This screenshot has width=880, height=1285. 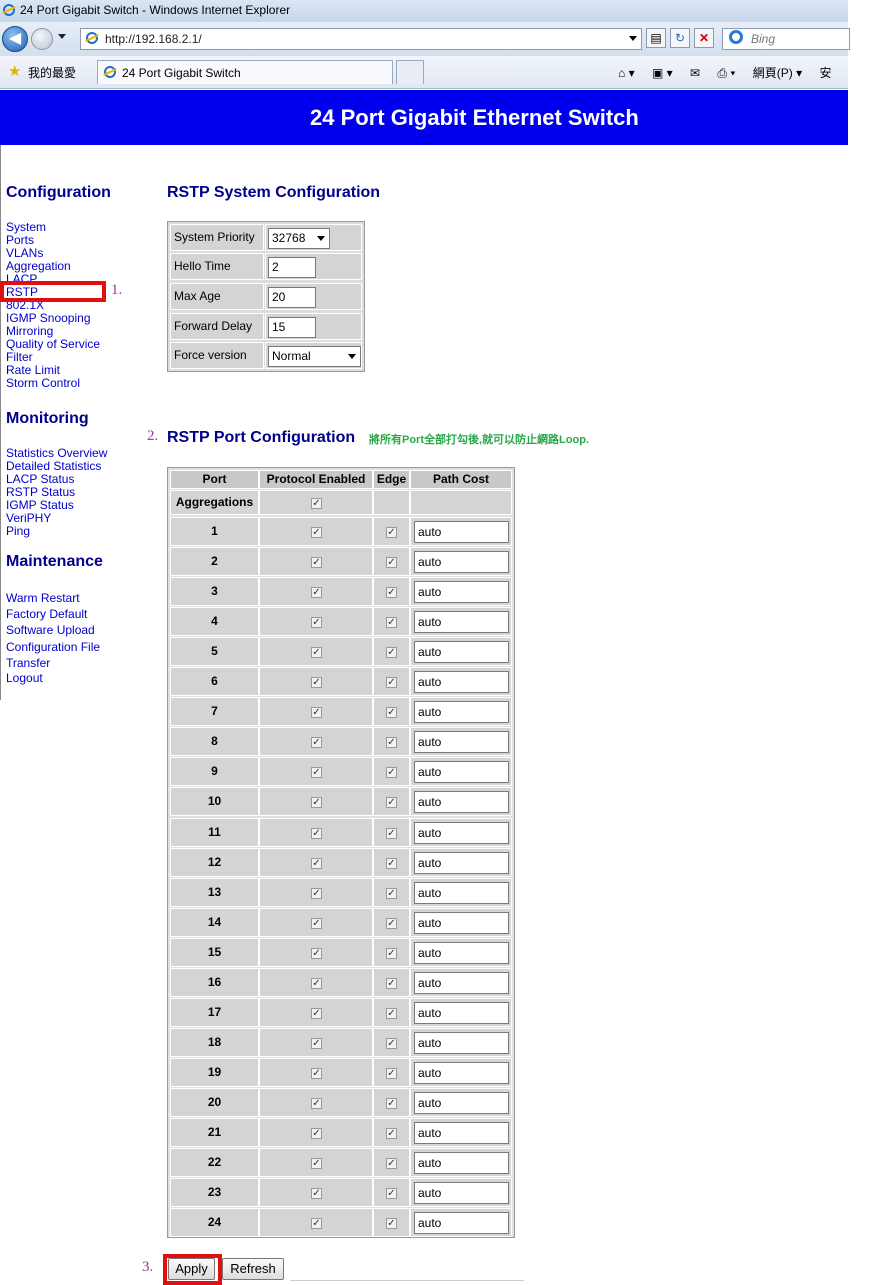 I want to click on force-version-select: Normal, so click(x=314, y=356).